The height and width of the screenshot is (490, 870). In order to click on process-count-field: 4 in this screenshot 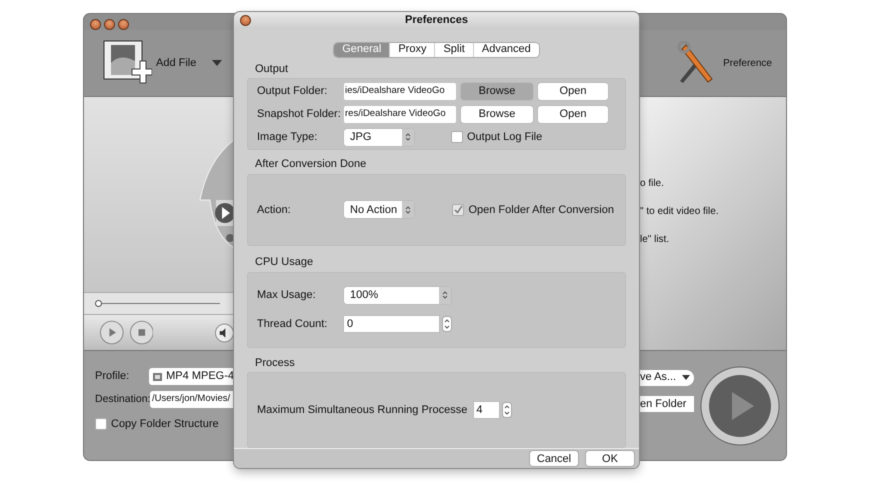, I will do `click(487, 410)`.